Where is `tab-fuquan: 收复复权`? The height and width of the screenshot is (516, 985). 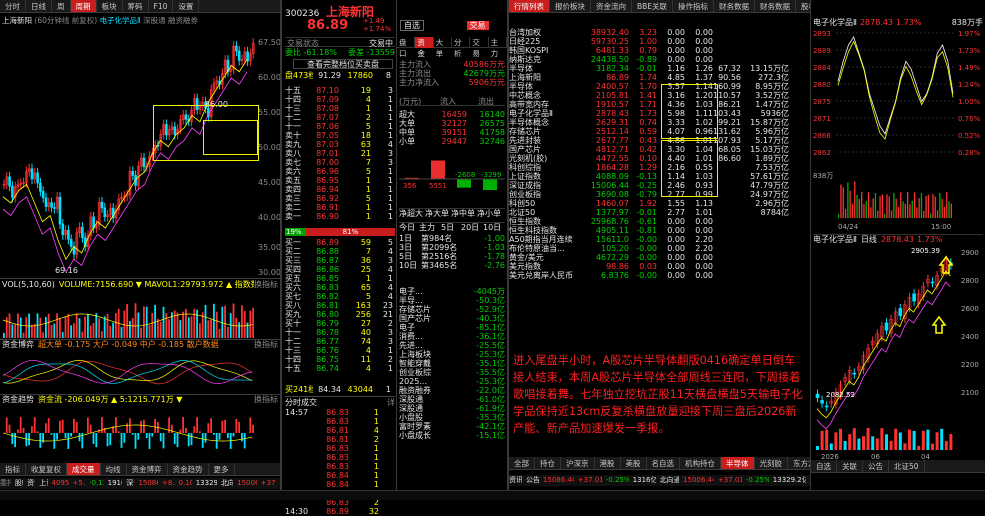
tab-fuquan: 收复复权 is located at coordinates (46, 469).